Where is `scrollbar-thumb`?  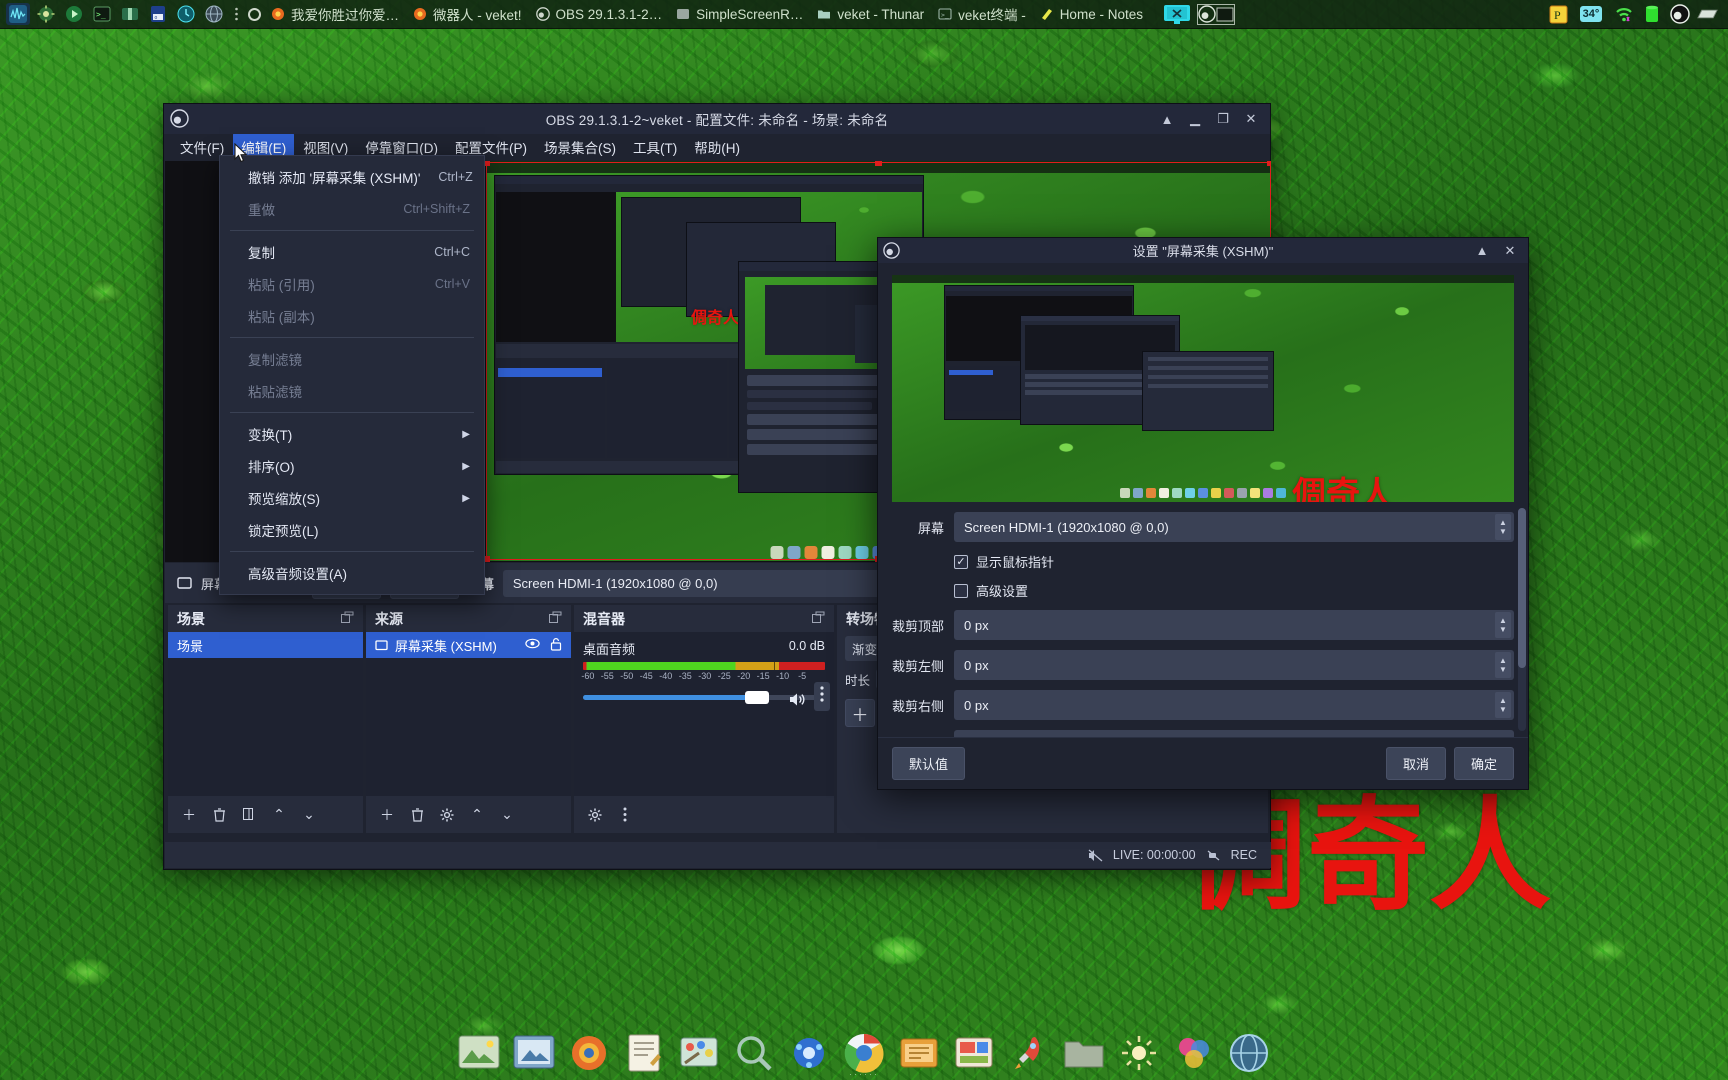 scrollbar-thumb is located at coordinates (1522, 588).